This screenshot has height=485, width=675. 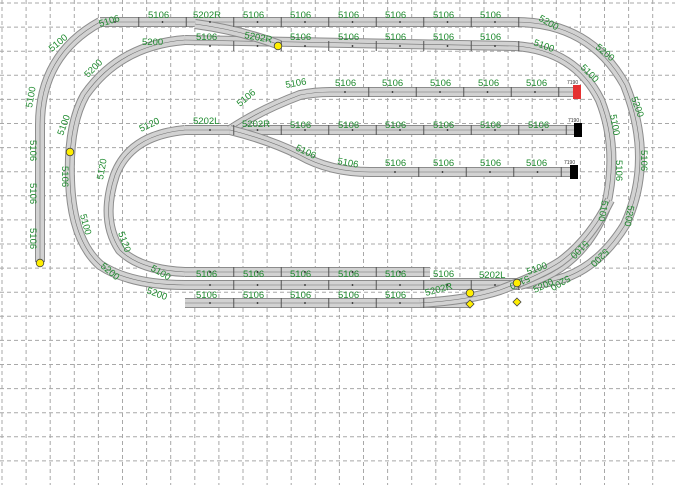 I want to click on track-label: 5200, so click(x=628, y=215).